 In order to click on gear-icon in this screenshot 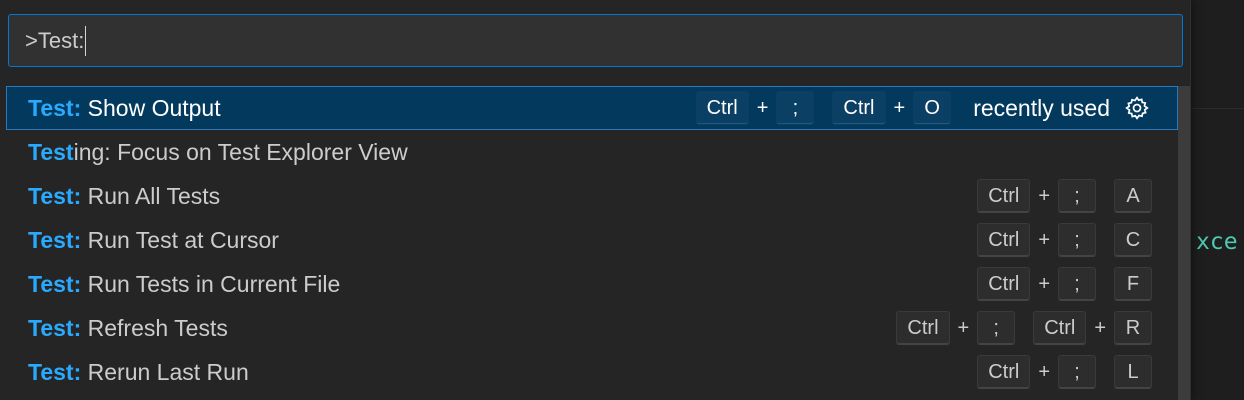, I will do `click(1137, 108)`.